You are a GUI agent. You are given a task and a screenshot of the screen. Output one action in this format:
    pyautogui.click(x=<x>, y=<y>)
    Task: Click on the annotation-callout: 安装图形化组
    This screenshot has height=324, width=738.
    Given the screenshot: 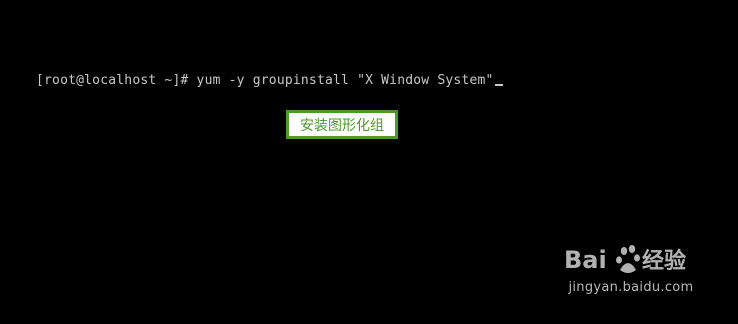 What is the action you would take?
    pyautogui.click(x=342, y=124)
    